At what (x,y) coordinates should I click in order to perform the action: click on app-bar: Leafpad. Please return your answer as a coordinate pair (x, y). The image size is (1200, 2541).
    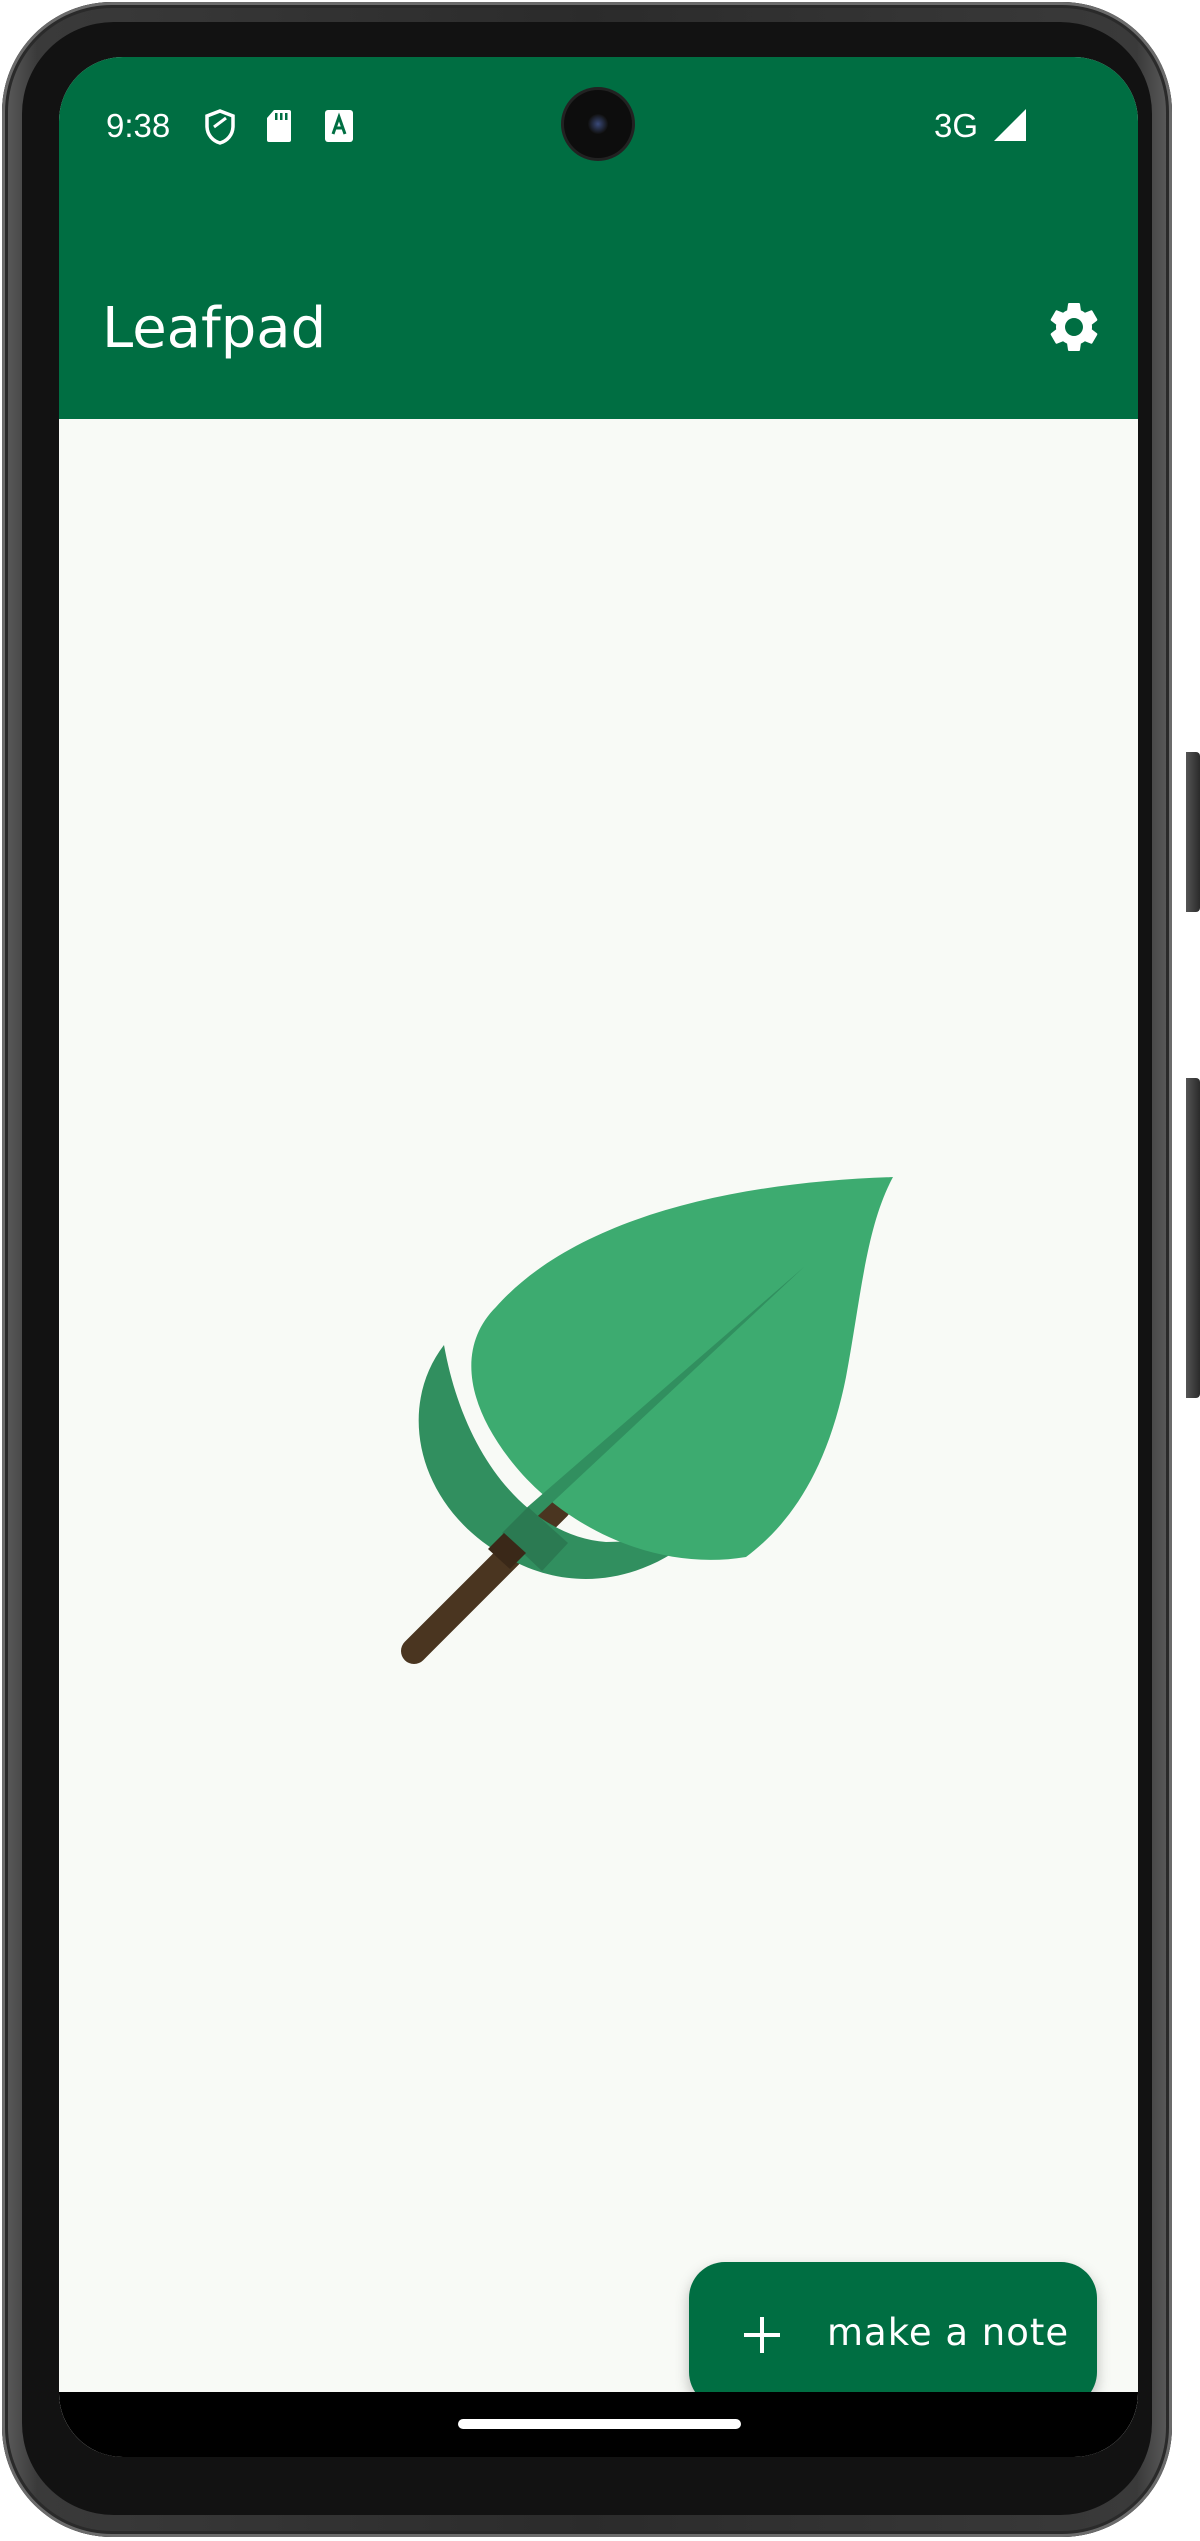
    Looking at the image, I should click on (598, 308).